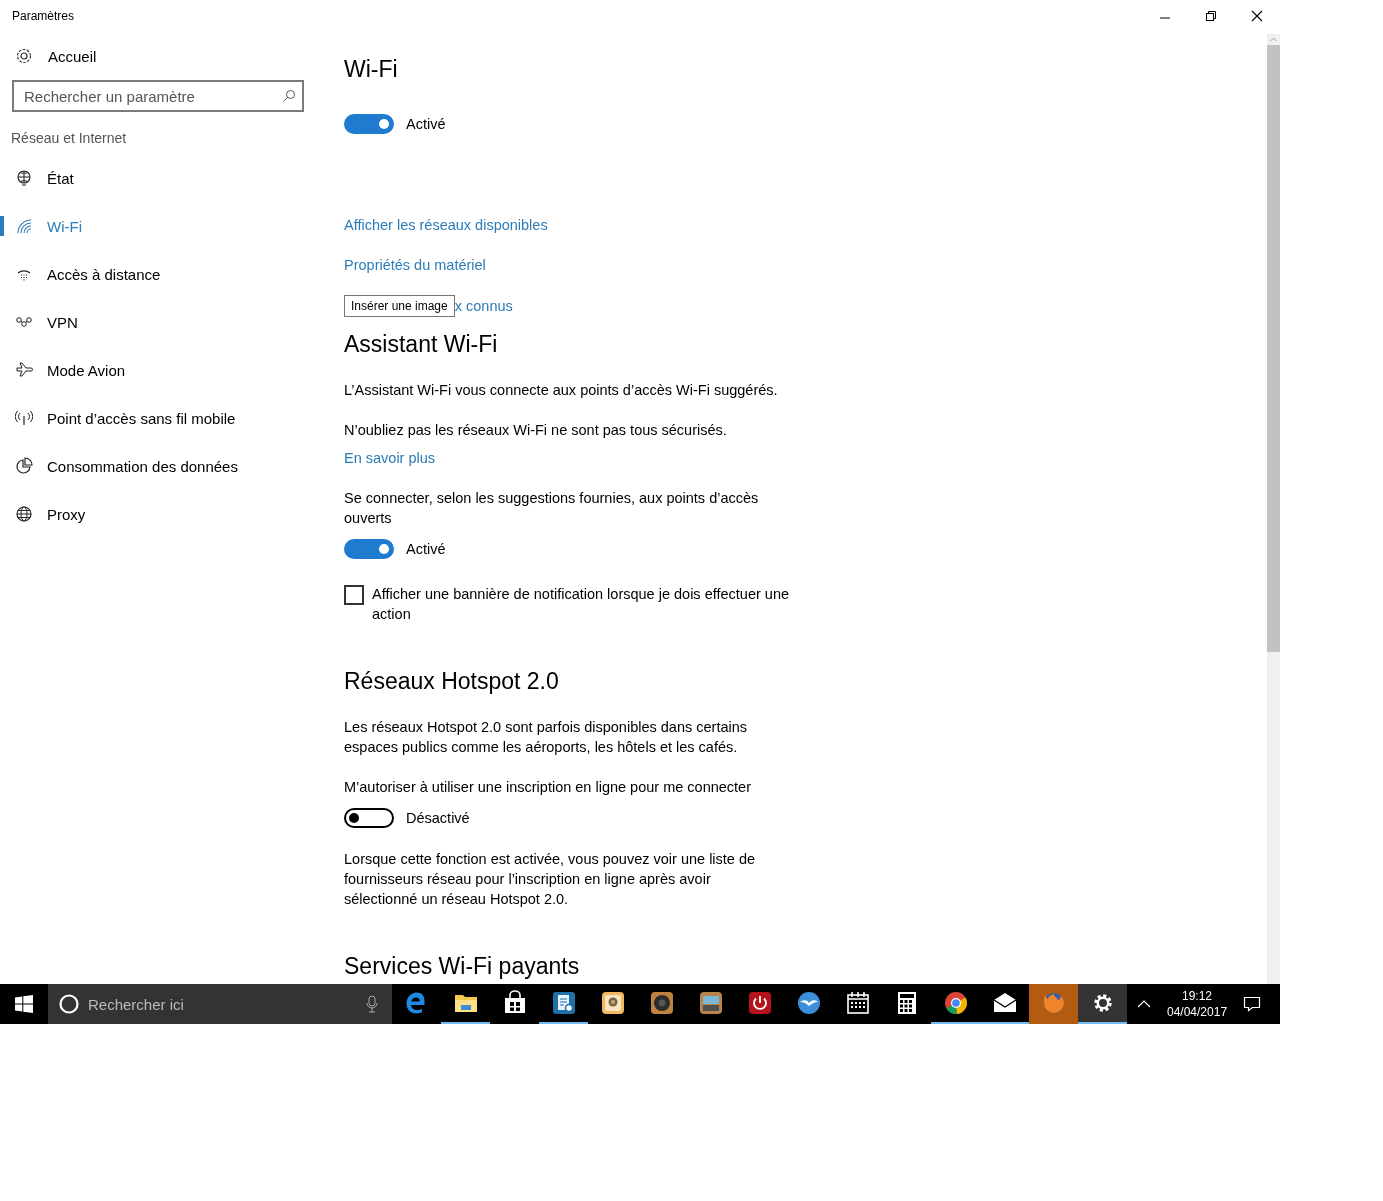  I want to click on description-text: Lorsque cette fonction est activée, vous pouvez voir une liste de fournisseurs réseau pour l’inscription en ligne après avoir sélectionné un réseau Hotspot 2.0., so click(550, 879).